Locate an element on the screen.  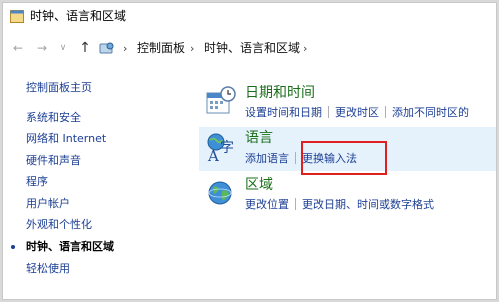
region-links: 更改位置 更改日期、时间或数字格式 is located at coordinates (339, 204).